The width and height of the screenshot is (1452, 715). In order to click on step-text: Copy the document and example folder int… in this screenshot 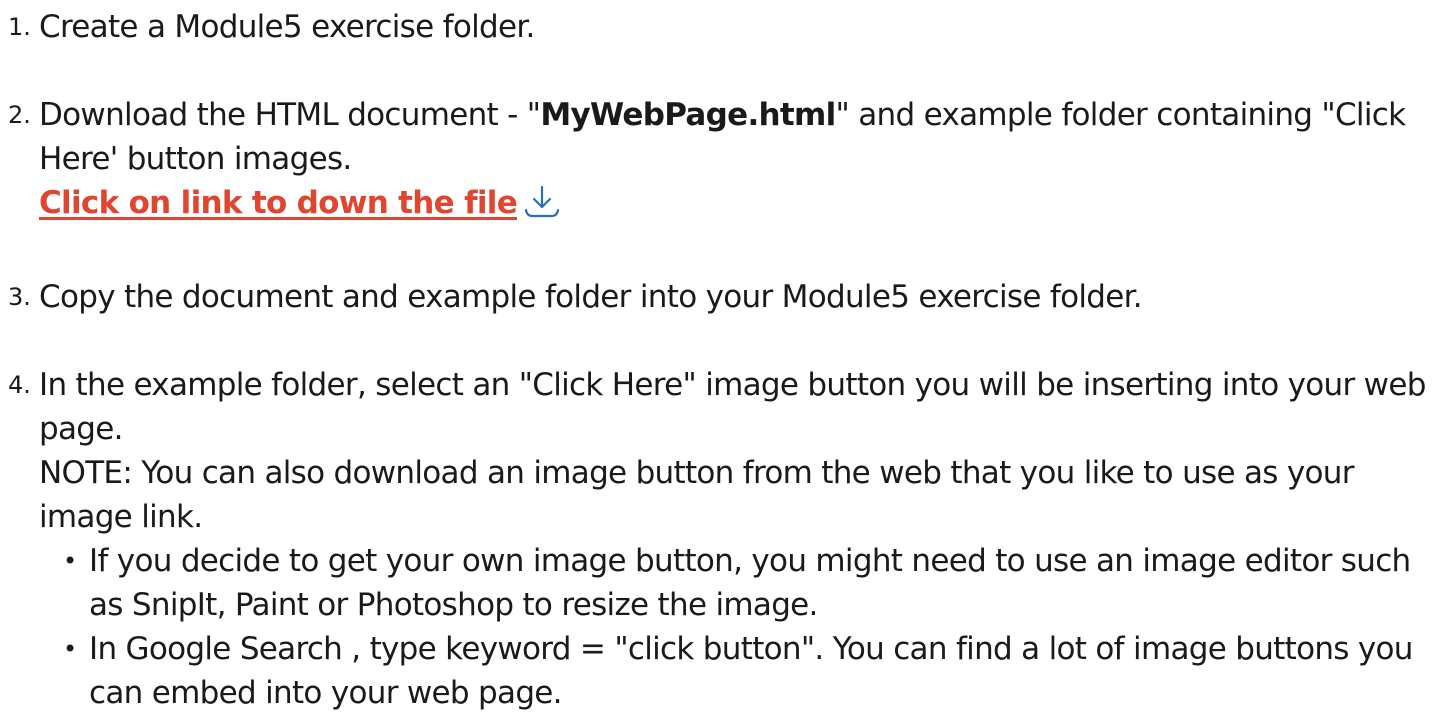, I will do `click(591, 297)`.